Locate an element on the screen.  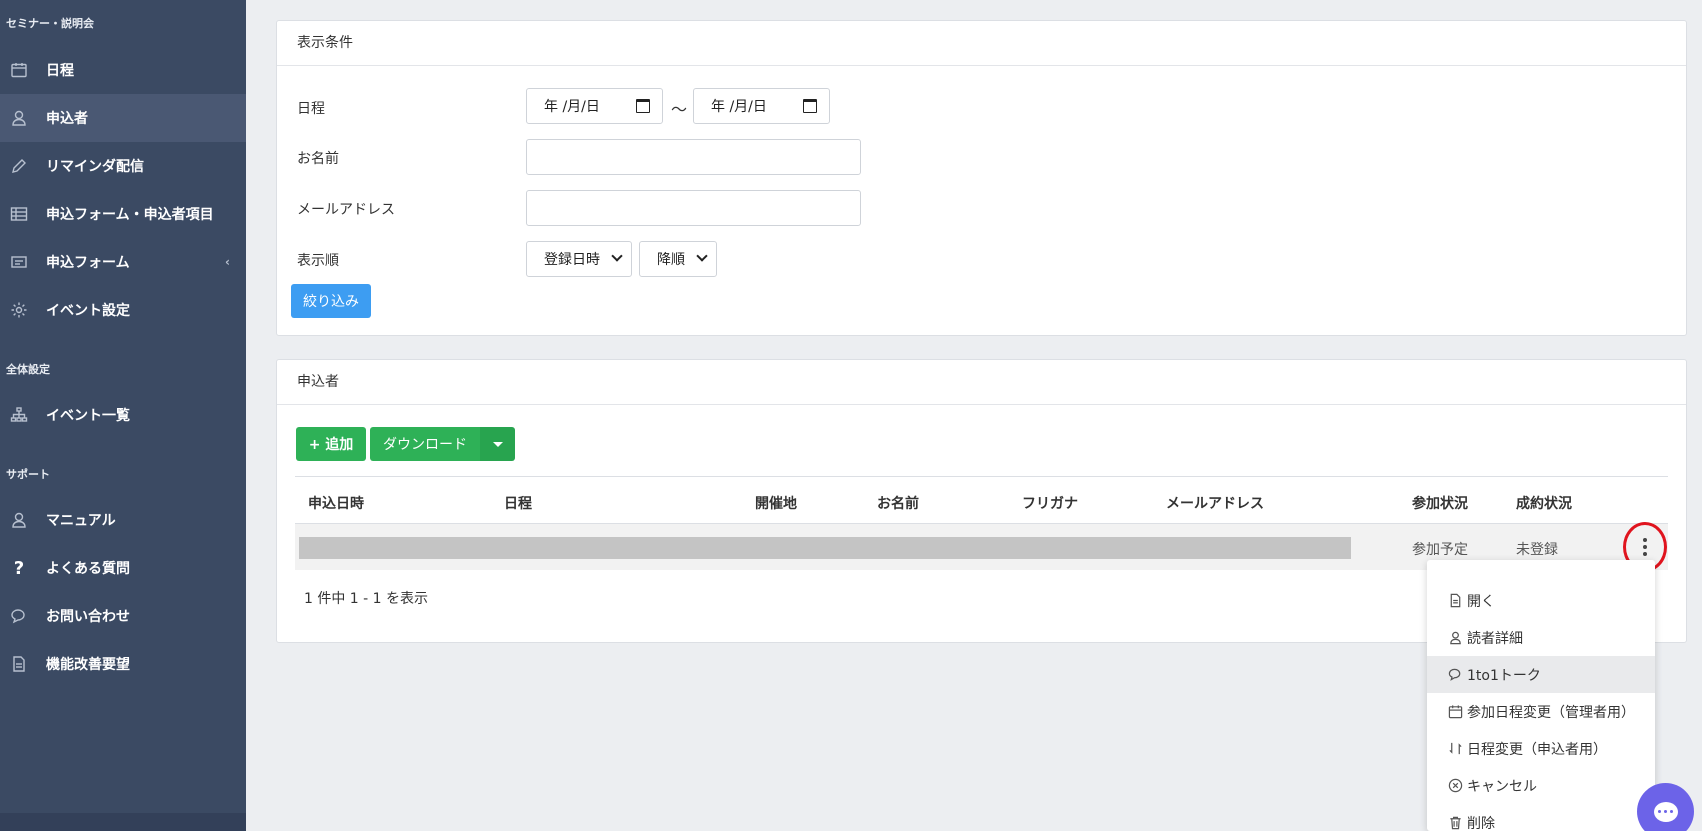
menu-item-label: 日程変更（申込者用） is located at coordinates (1537, 749).